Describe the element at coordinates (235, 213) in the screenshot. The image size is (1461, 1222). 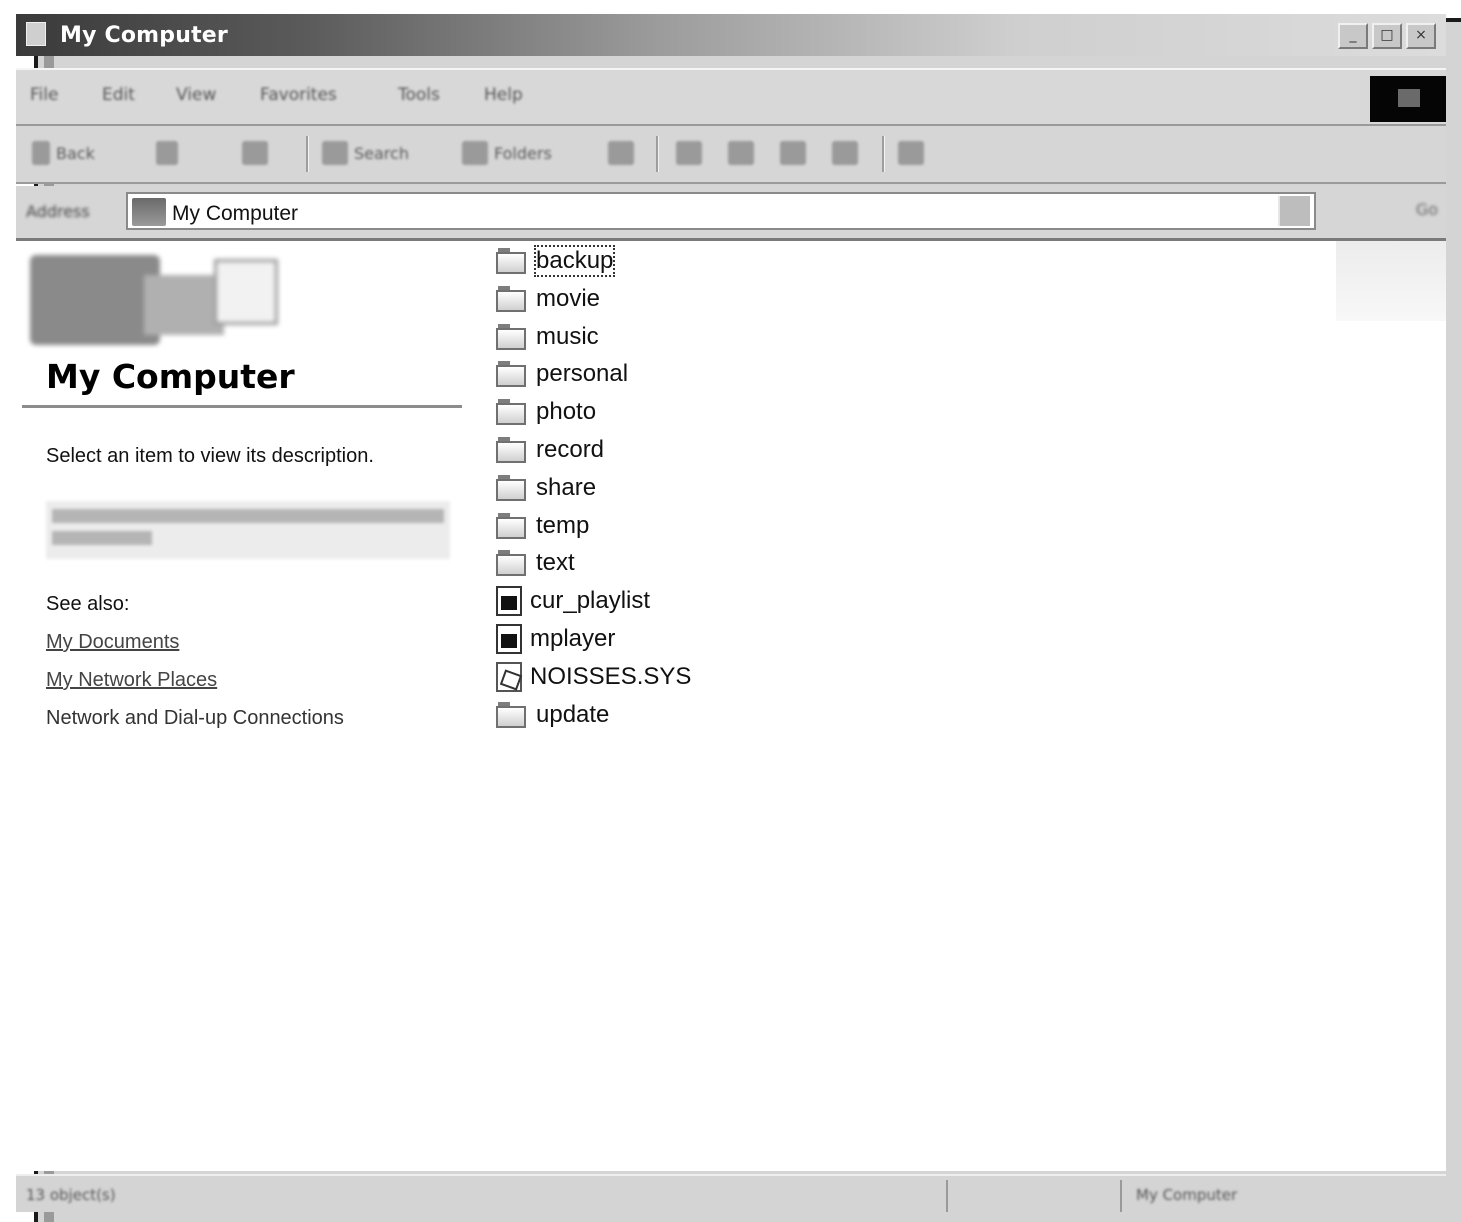
I see `address-value: My Computer` at that location.